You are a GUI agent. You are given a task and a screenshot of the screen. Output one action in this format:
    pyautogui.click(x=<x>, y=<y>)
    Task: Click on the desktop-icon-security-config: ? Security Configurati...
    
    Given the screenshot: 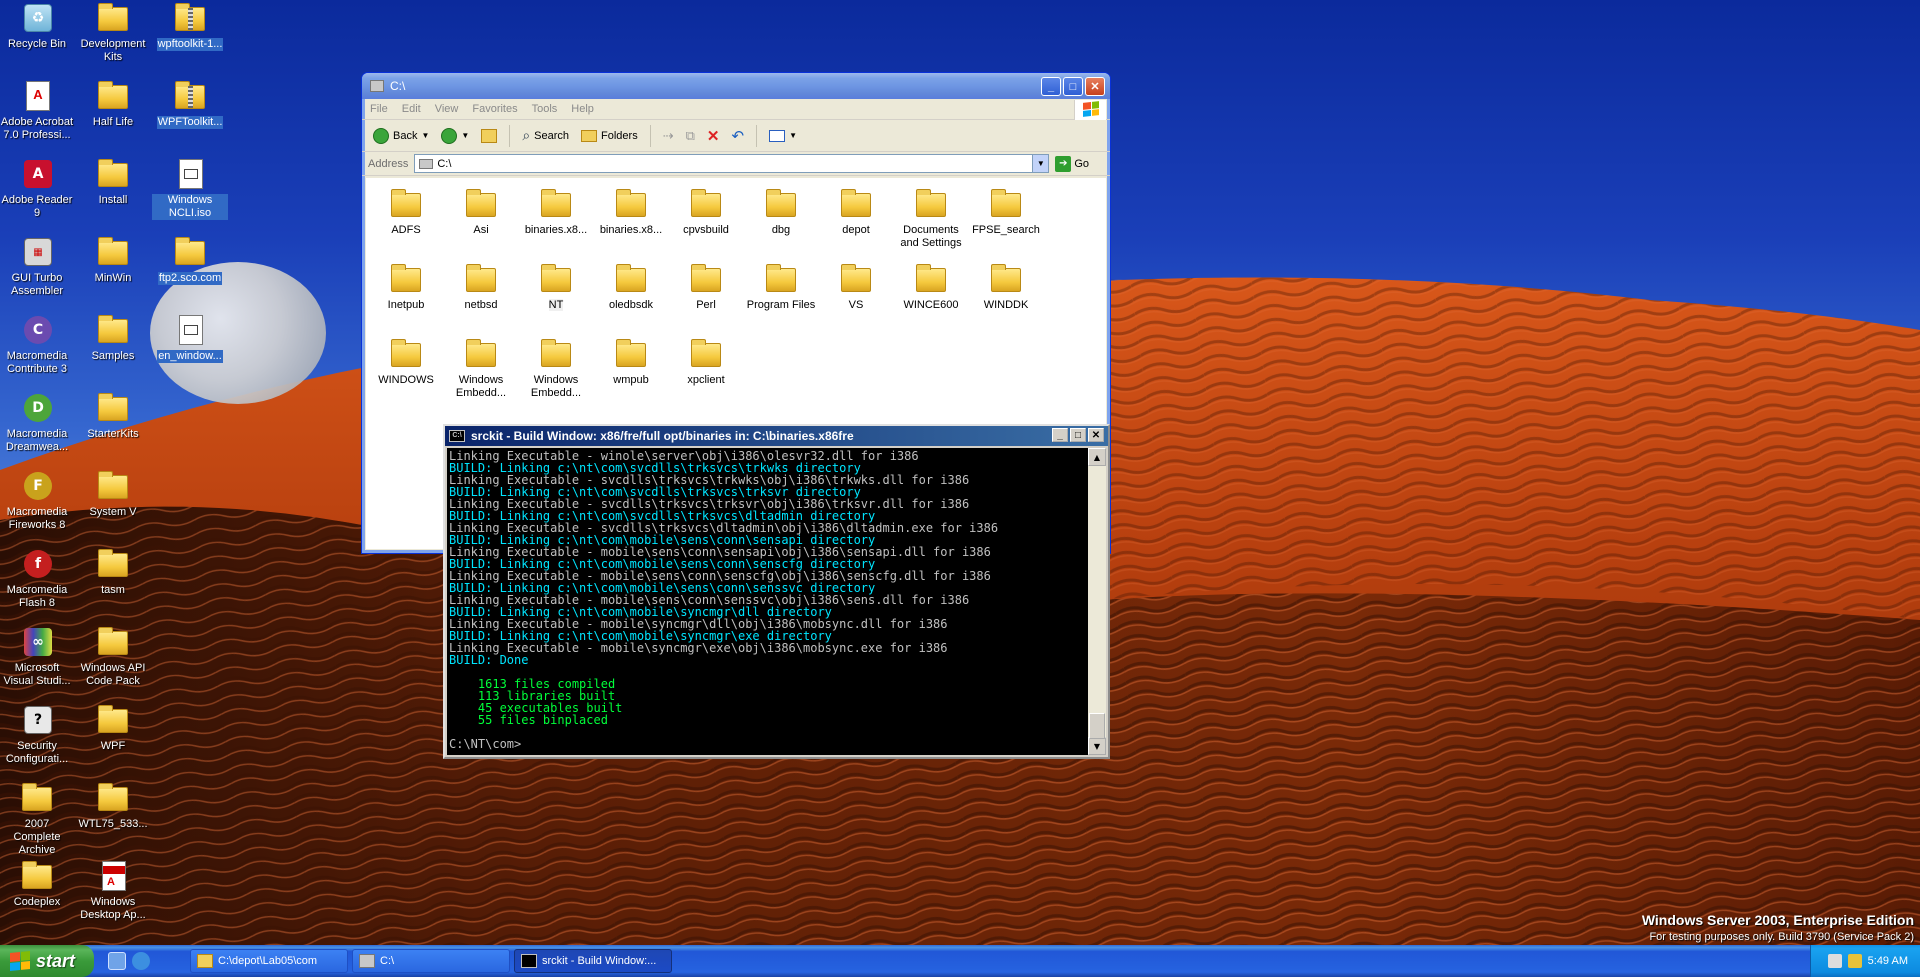 What is the action you would take?
    pyautogui.click(x=37, y=735)
    